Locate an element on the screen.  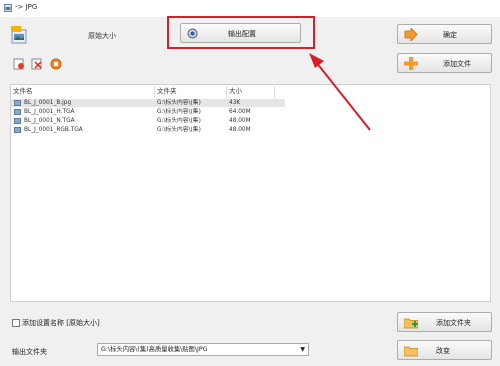
file-name: BL_J_0001_RGB.TGA is located at coordinates (53, 130).